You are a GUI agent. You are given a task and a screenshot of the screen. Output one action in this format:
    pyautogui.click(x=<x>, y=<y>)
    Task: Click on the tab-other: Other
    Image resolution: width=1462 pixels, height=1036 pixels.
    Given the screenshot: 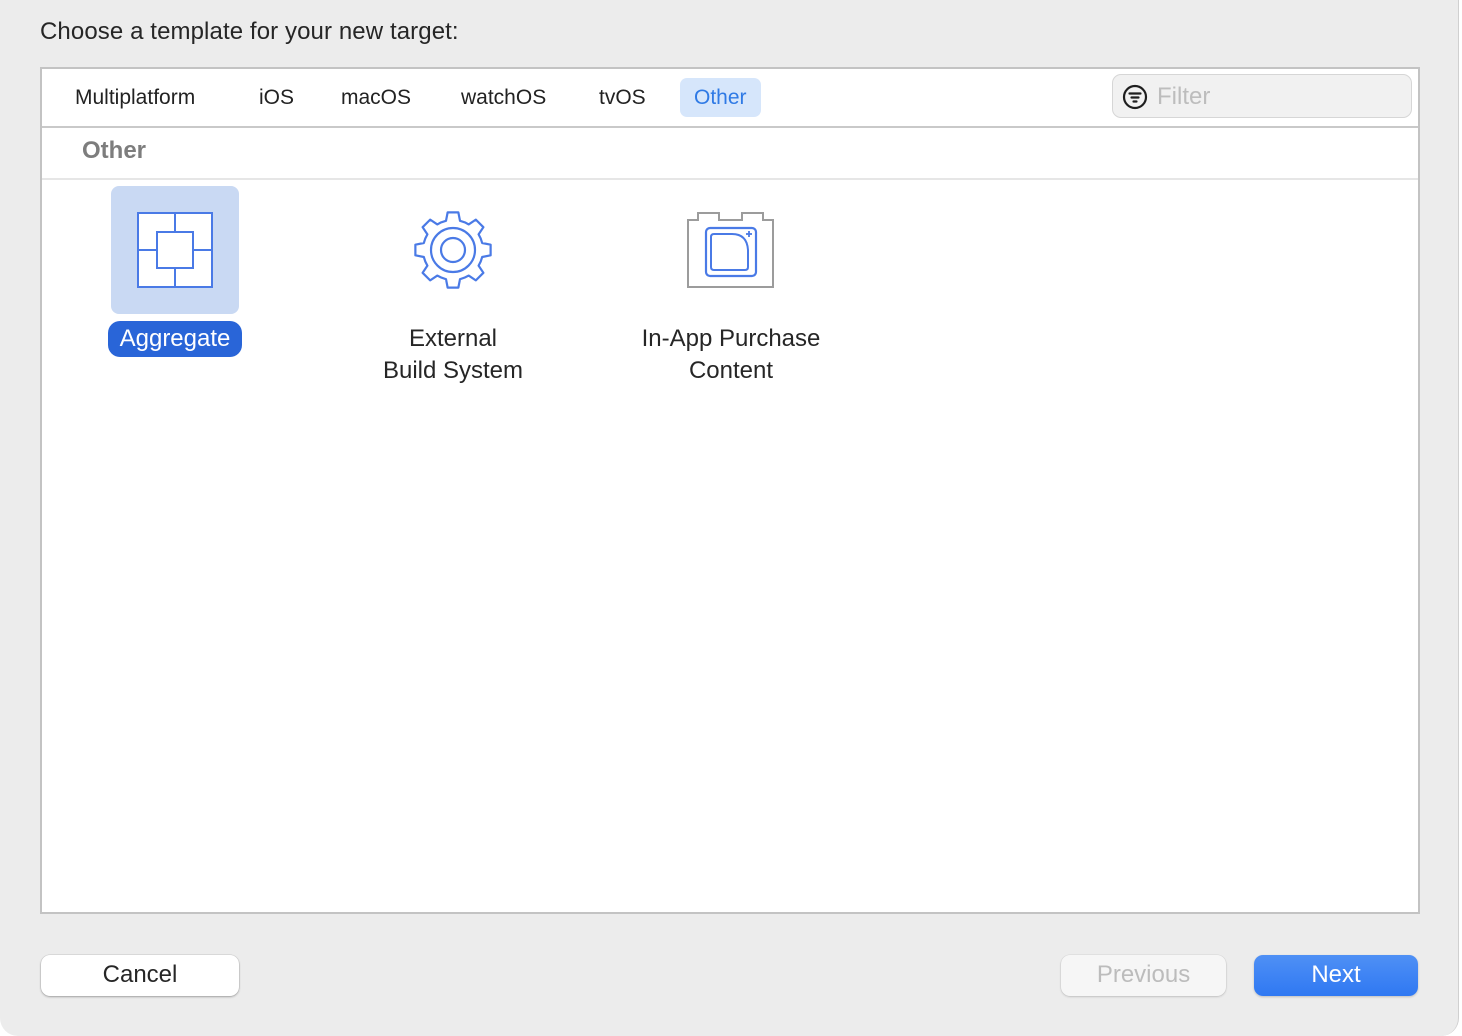 What is the action you would take?
    pyautogui.click(x=720, y=97)
    